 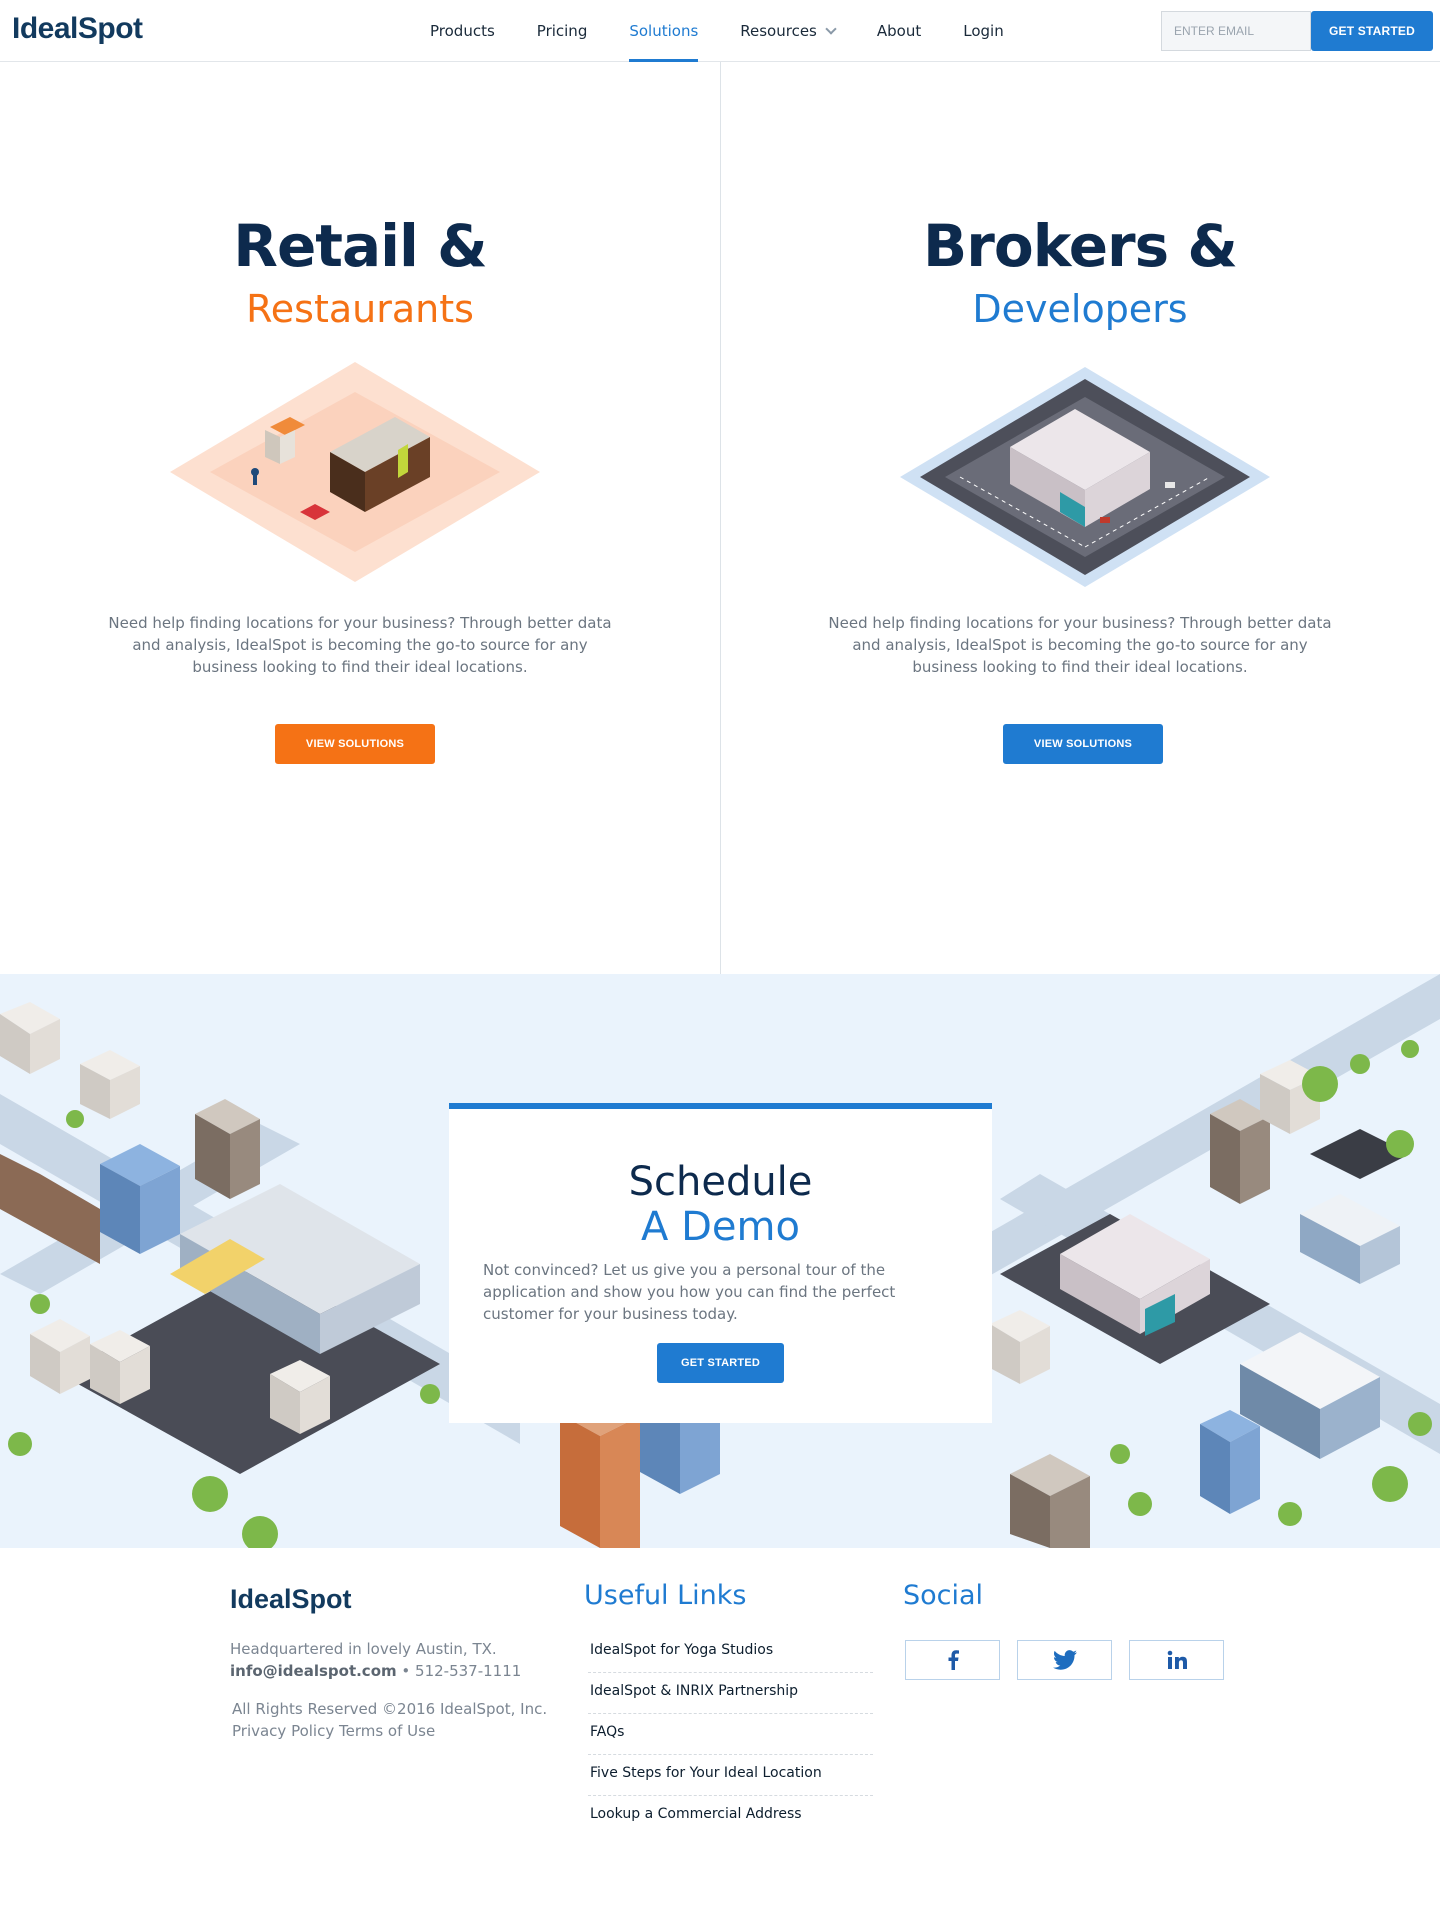 I want to click on logo: IdealSpot, so click(x=77, y=29).